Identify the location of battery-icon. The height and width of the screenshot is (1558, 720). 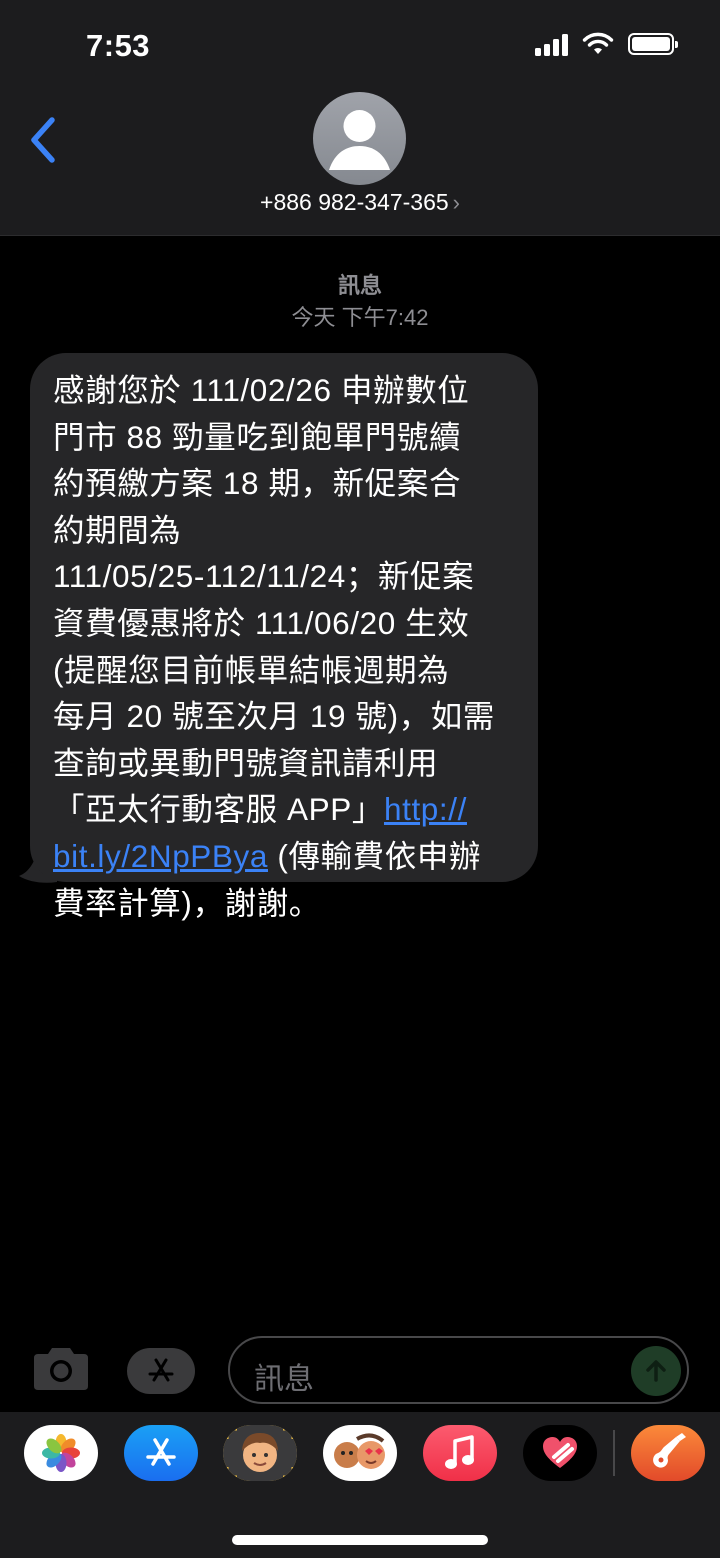
(653, 44).